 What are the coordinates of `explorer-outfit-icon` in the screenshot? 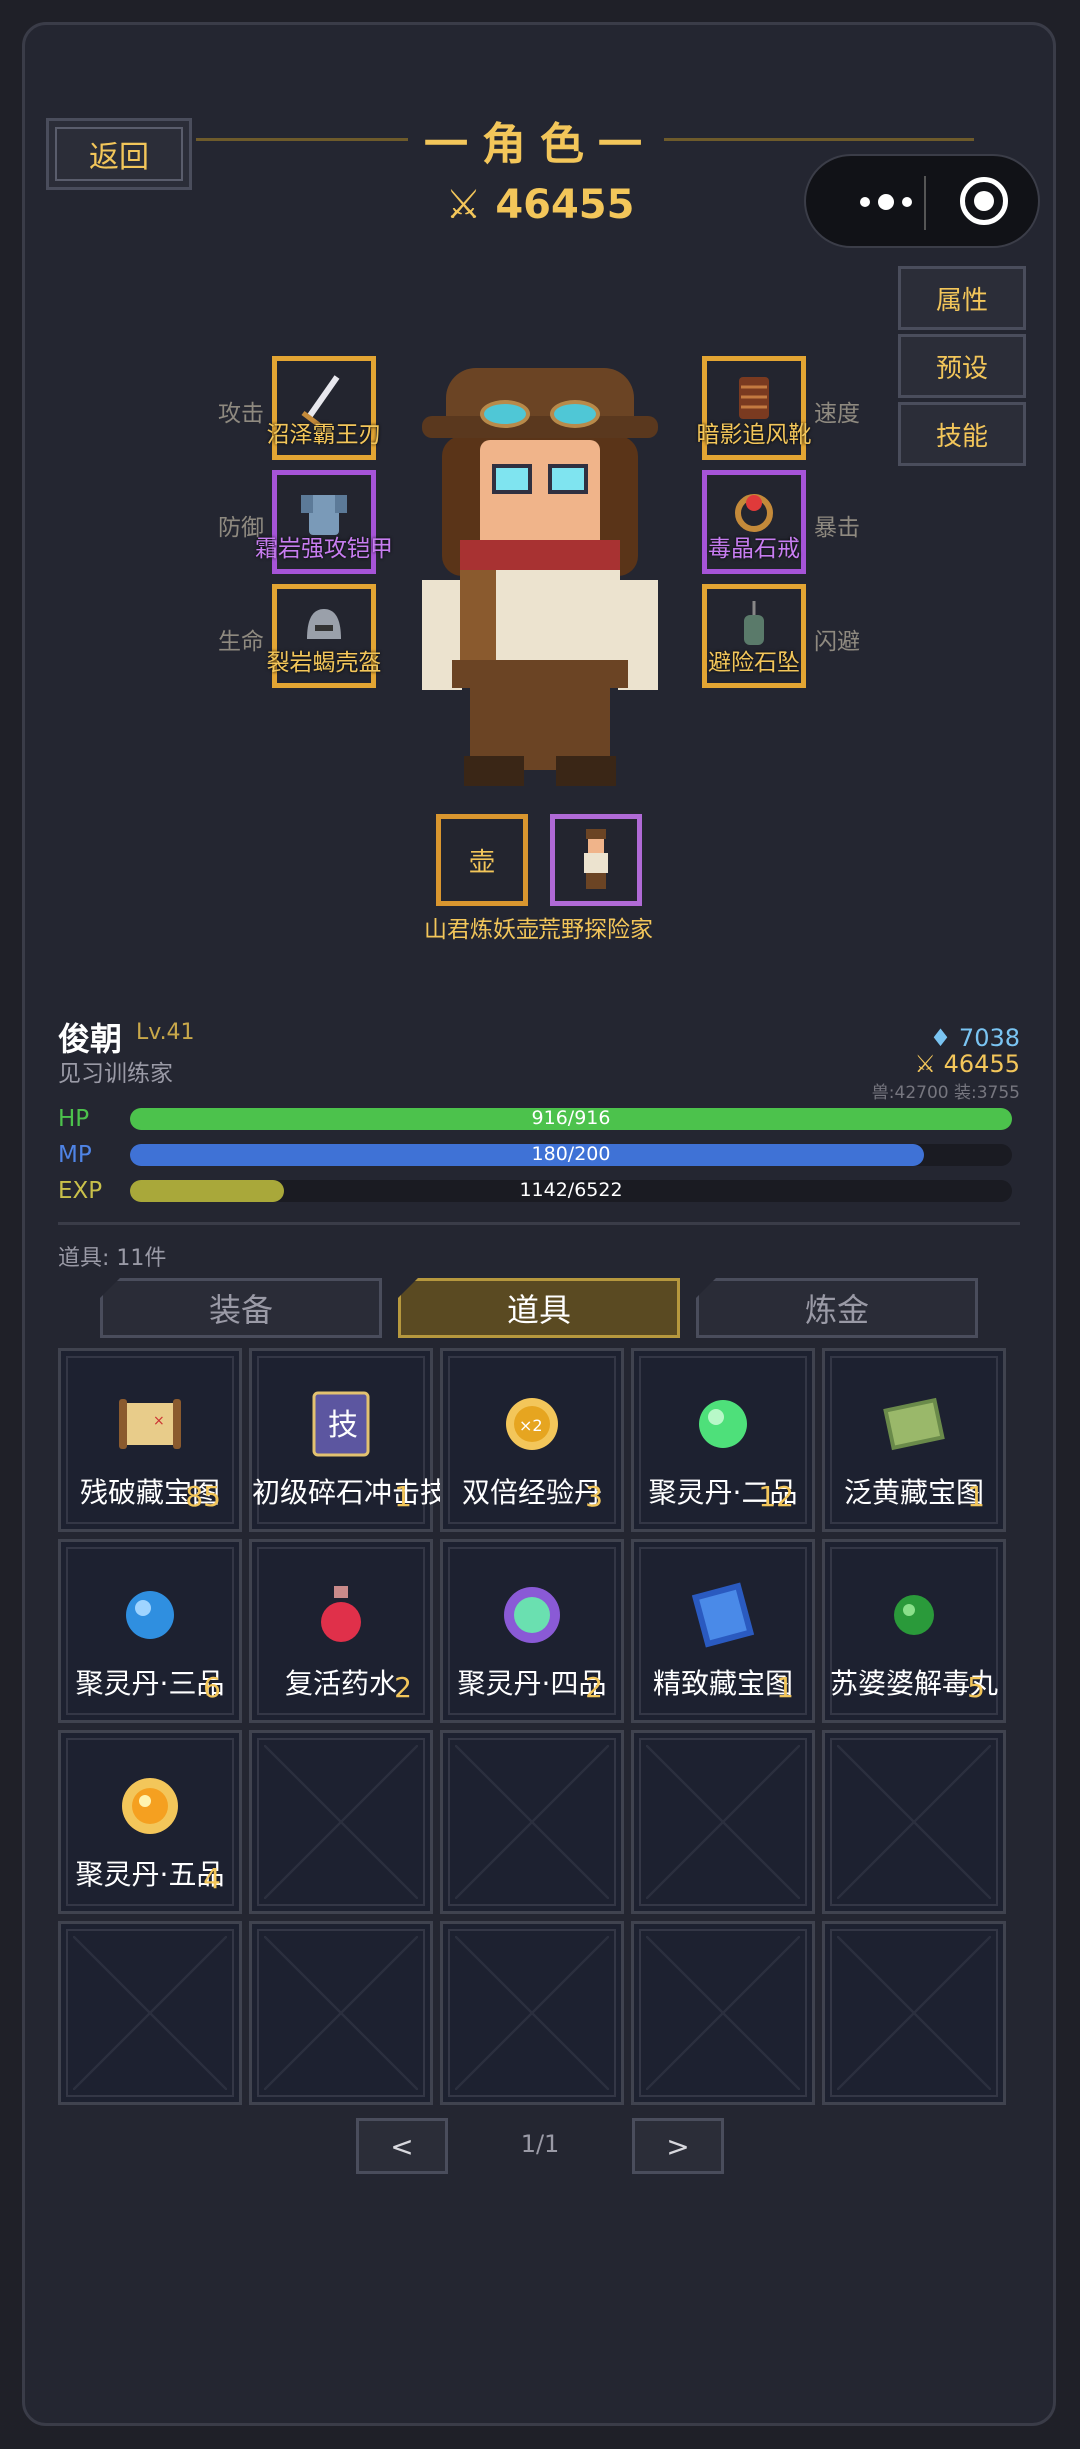 It's located at (596, 859).